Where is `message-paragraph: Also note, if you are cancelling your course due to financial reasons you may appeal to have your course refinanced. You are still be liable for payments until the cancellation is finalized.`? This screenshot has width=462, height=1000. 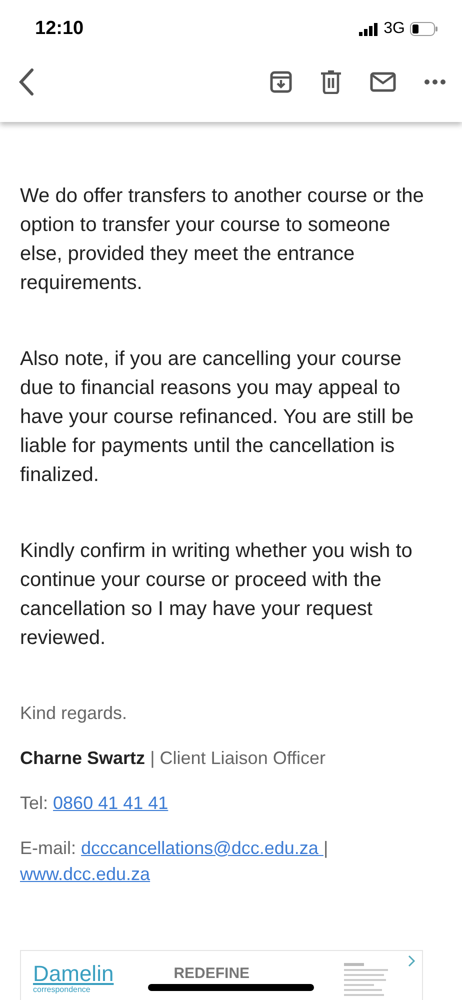 message-paragraph: Also note, if you are cancelling your course due to financial reasons you may appeal to have your course refinanced. You are still be liable for payments until the cancellation is finalized. is located at coordinates (217, 417).